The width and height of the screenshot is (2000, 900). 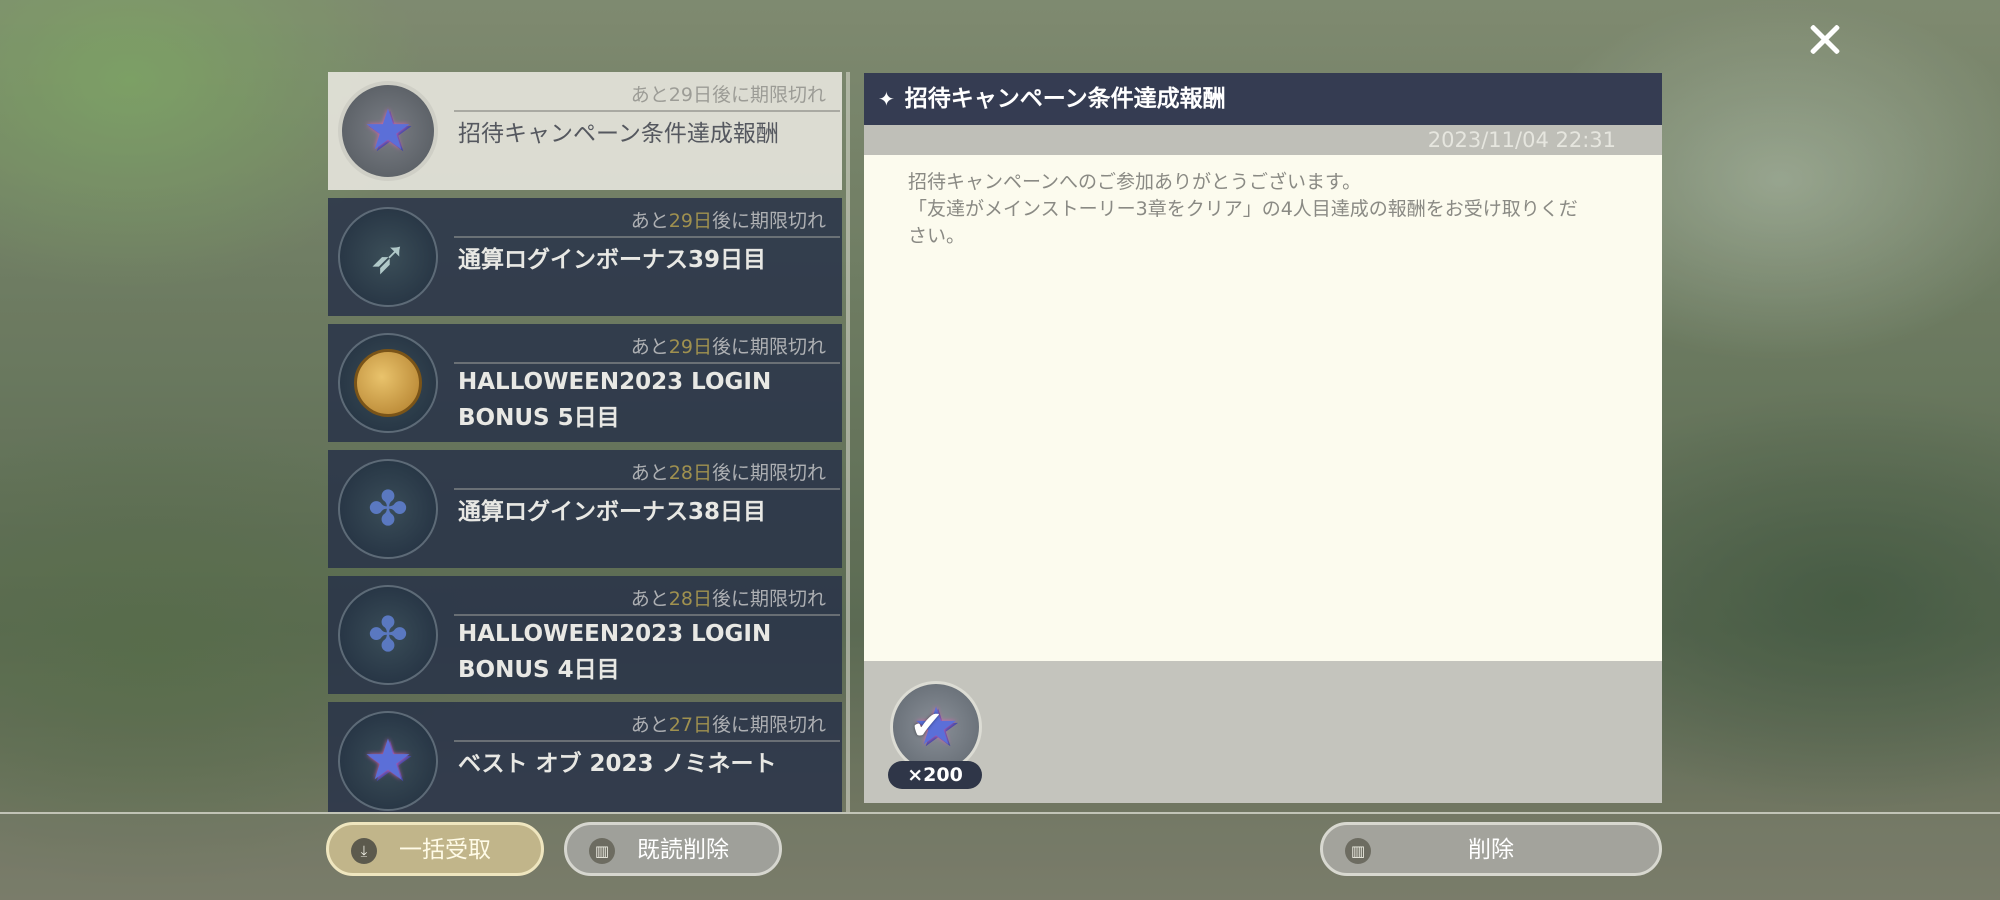 What do you see at coordinates (1000, 857) in the screenshot?
I see `bottom-bar` at bounding box center [1000, 857].